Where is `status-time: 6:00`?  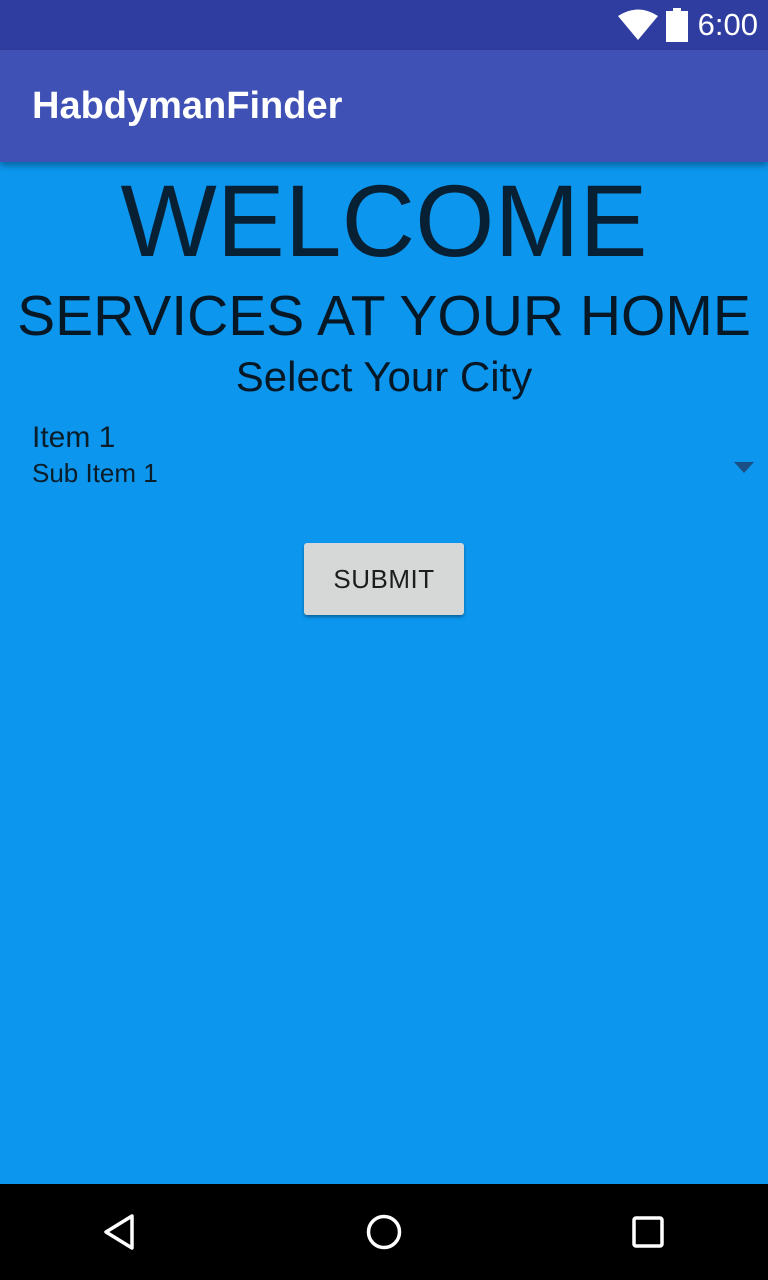
status-time: 6:00 is located at coordinates (727, 24).